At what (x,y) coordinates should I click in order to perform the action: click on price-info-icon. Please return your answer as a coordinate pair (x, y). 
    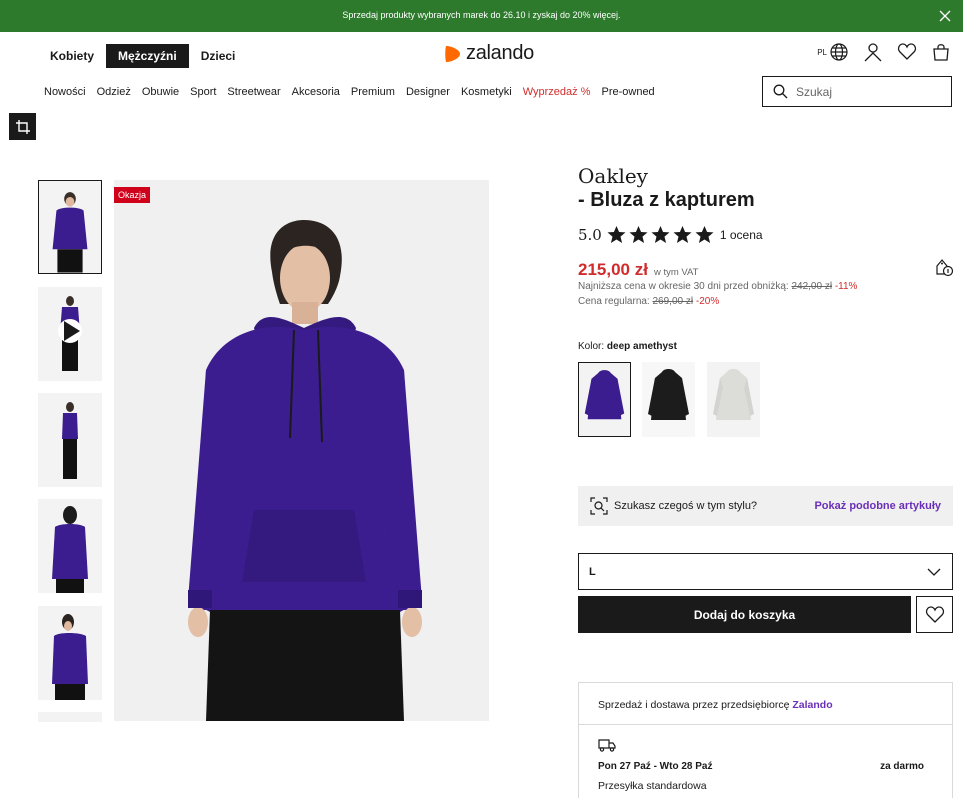
    Looking at the image, I should click on (944, 269).